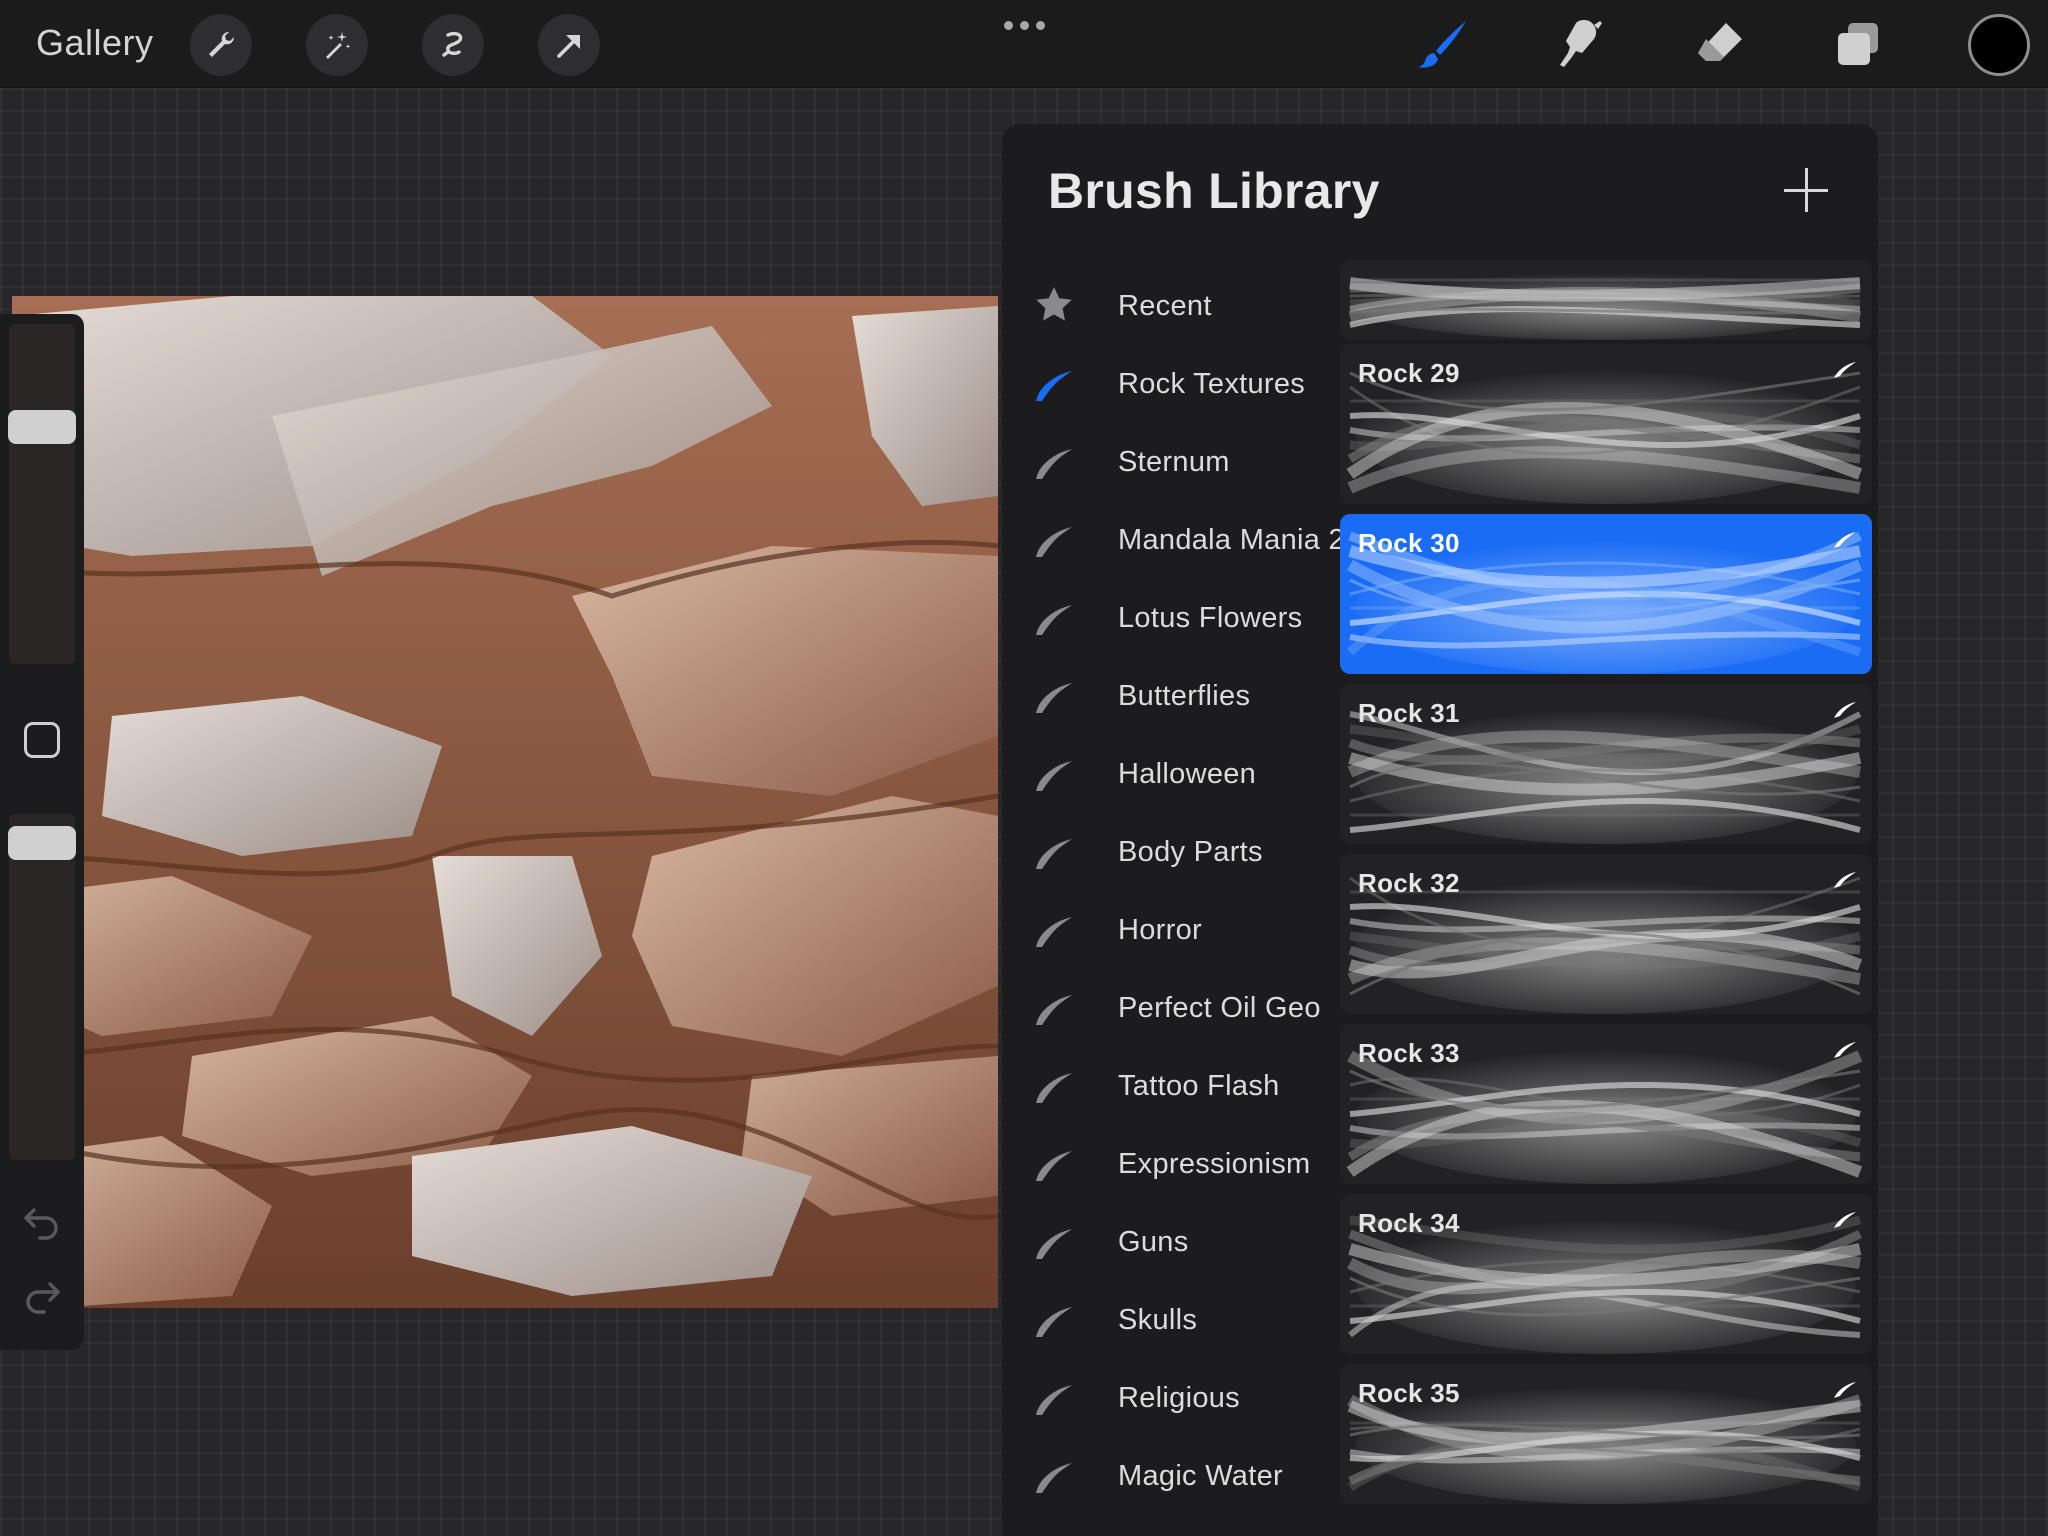 This screenshot has height=1536, width=2048. What do you see at coordinates (1190, 852) in the screenshot?
I see `brush-set-label: Body Parts` at bounding box center [1190, 852].